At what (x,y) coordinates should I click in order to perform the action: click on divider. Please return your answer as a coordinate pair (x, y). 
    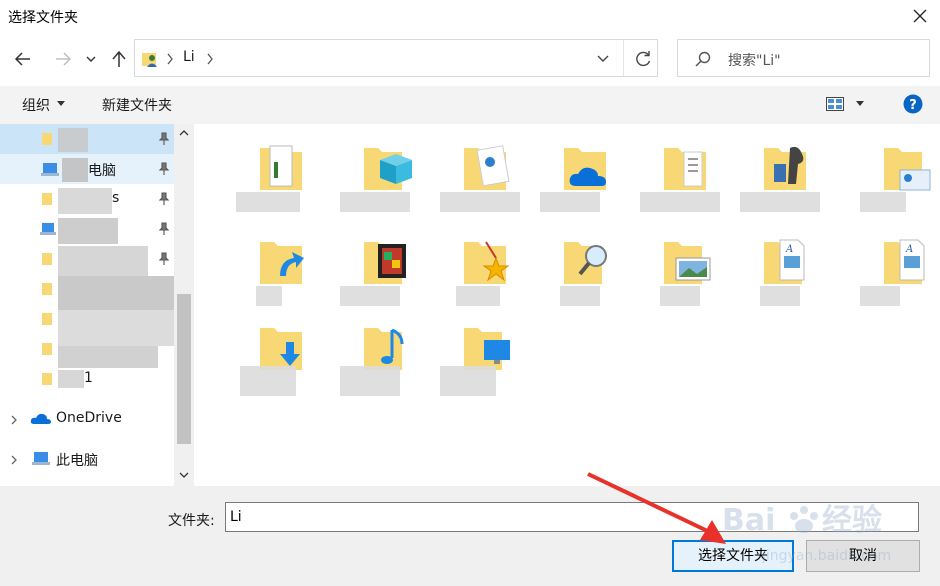
    Looking at the image, I should click on (623, 58).